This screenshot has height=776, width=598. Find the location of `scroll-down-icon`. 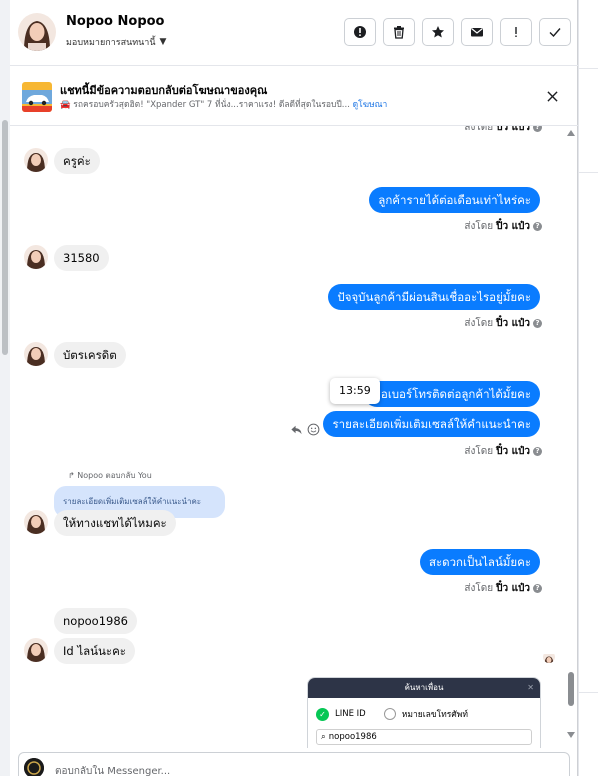

scroll-down-icon is located at coordinates (571, 735).